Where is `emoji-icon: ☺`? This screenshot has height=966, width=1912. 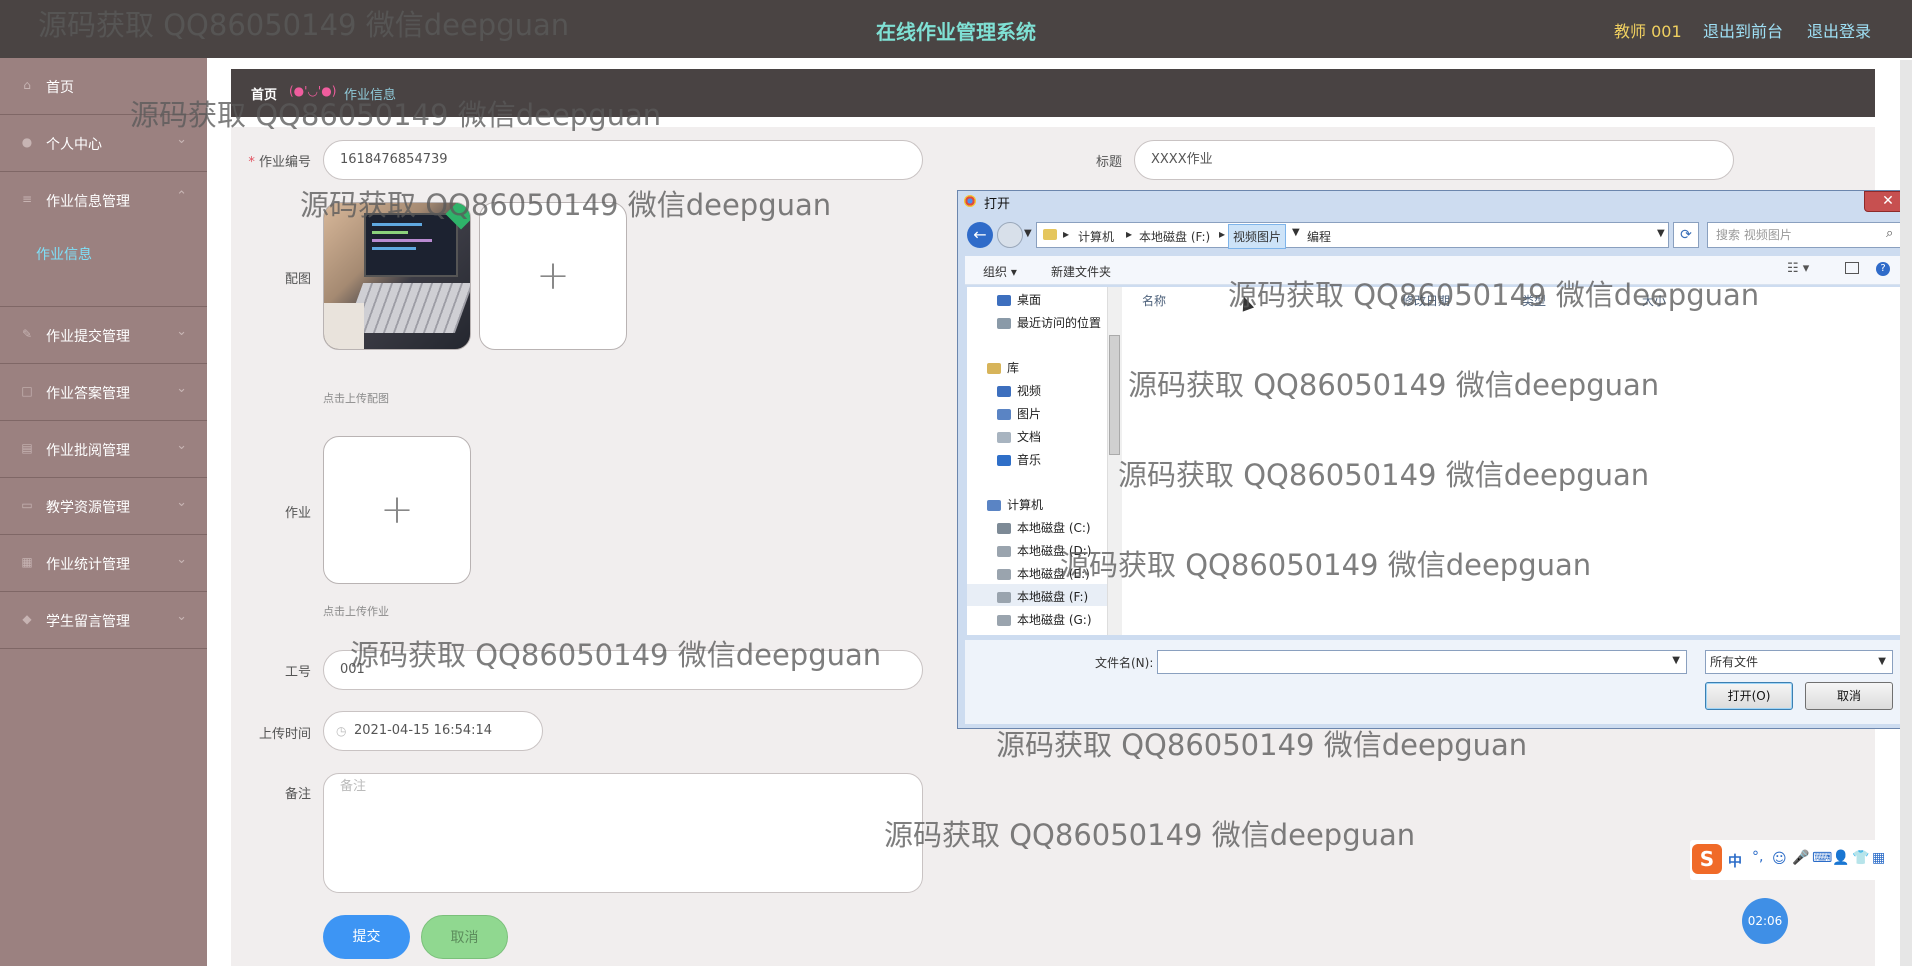
emoji-icon: ☺ is located at coordinates (1779, 859).